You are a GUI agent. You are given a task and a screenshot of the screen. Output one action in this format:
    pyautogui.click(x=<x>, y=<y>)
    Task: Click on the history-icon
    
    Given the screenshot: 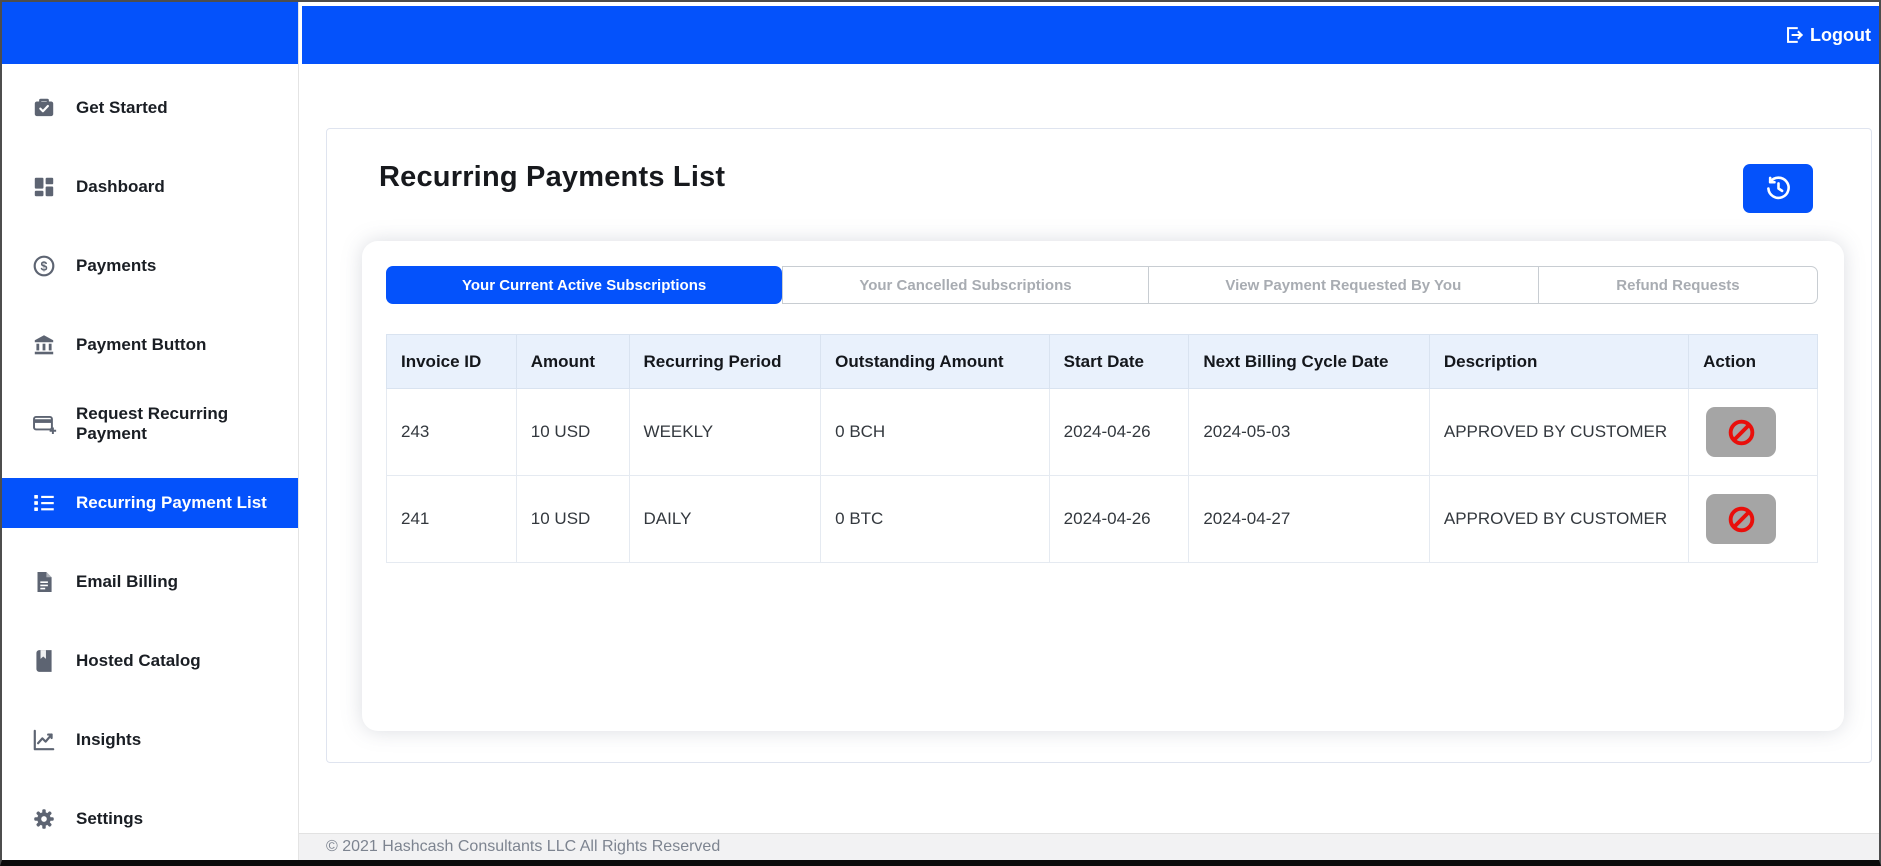 What is the action you would take?
    pyautogui.click(x=1778, y=188)
    